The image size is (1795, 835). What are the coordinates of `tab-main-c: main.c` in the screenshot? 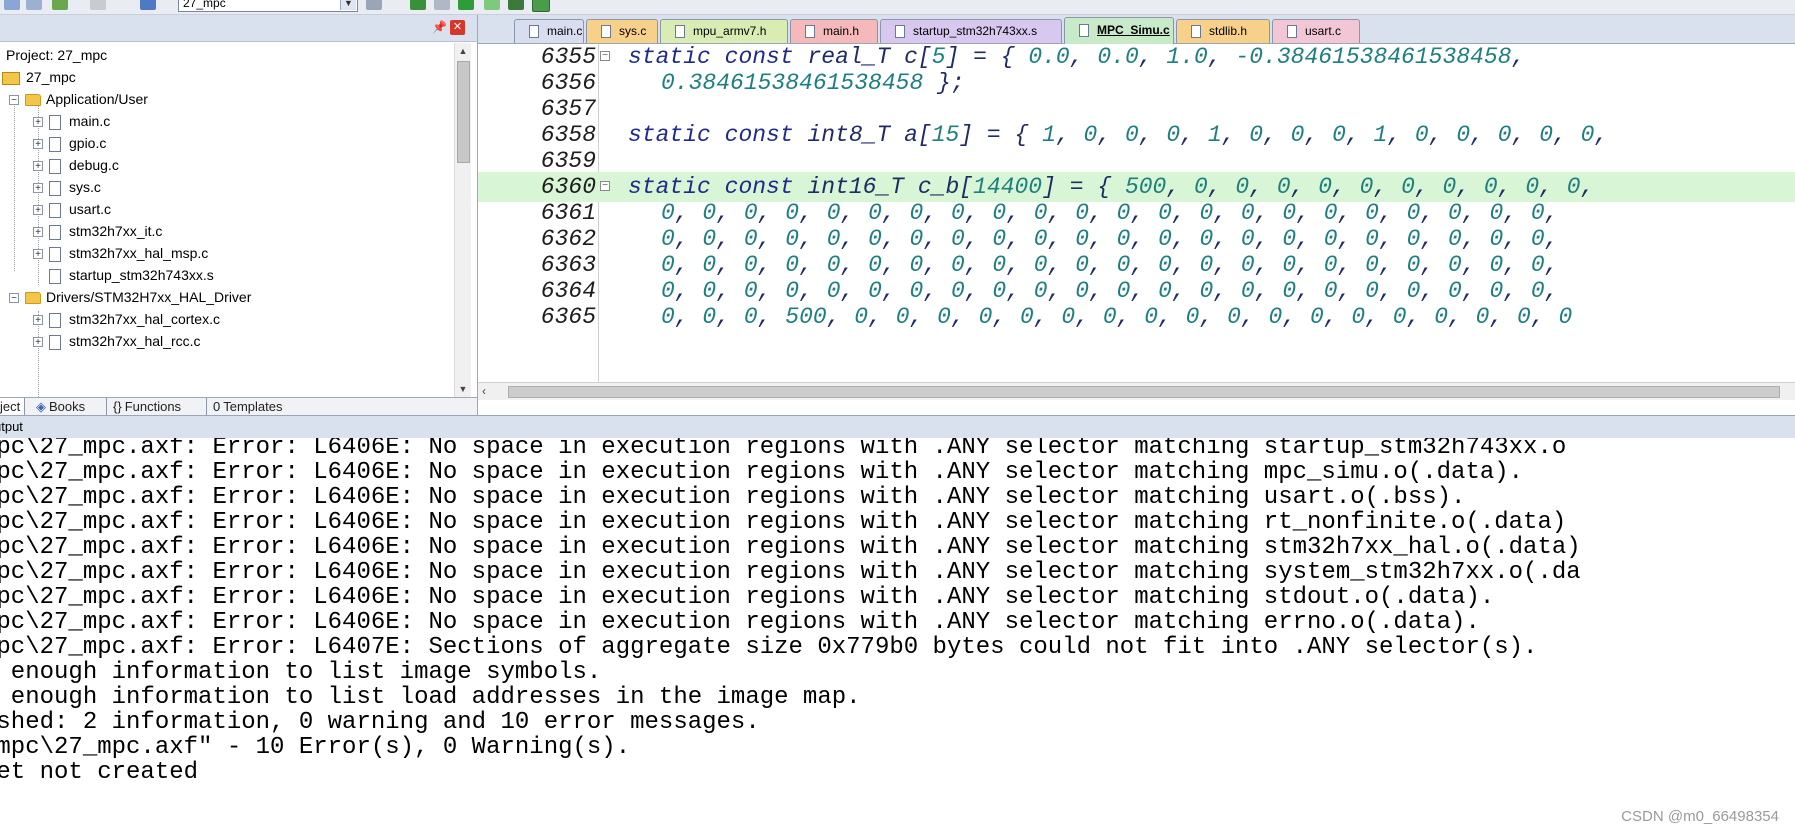 It's located at (549, 31).